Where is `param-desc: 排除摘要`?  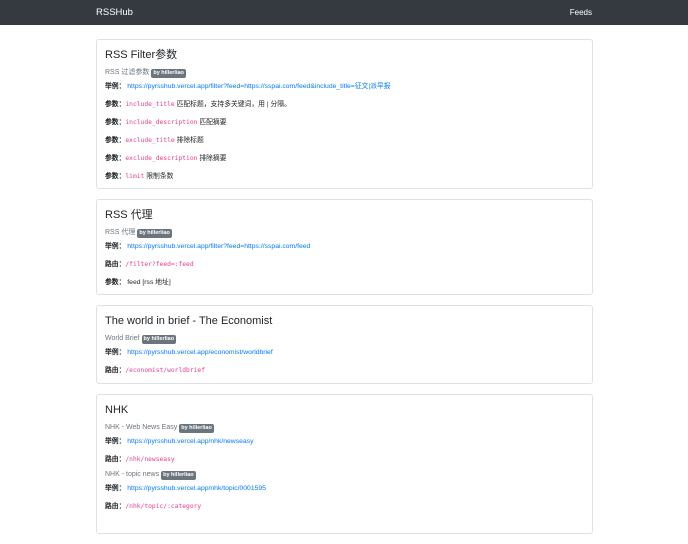 param-desc: 排除摘要 is located at coordinates (213, 158).